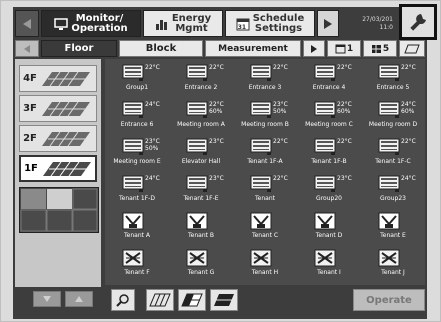  What do you see at coordinates (201, 153) in the screenshot?
I see `unit-cell: 23°C Elevator Hall` at bounding box center [201, 153].